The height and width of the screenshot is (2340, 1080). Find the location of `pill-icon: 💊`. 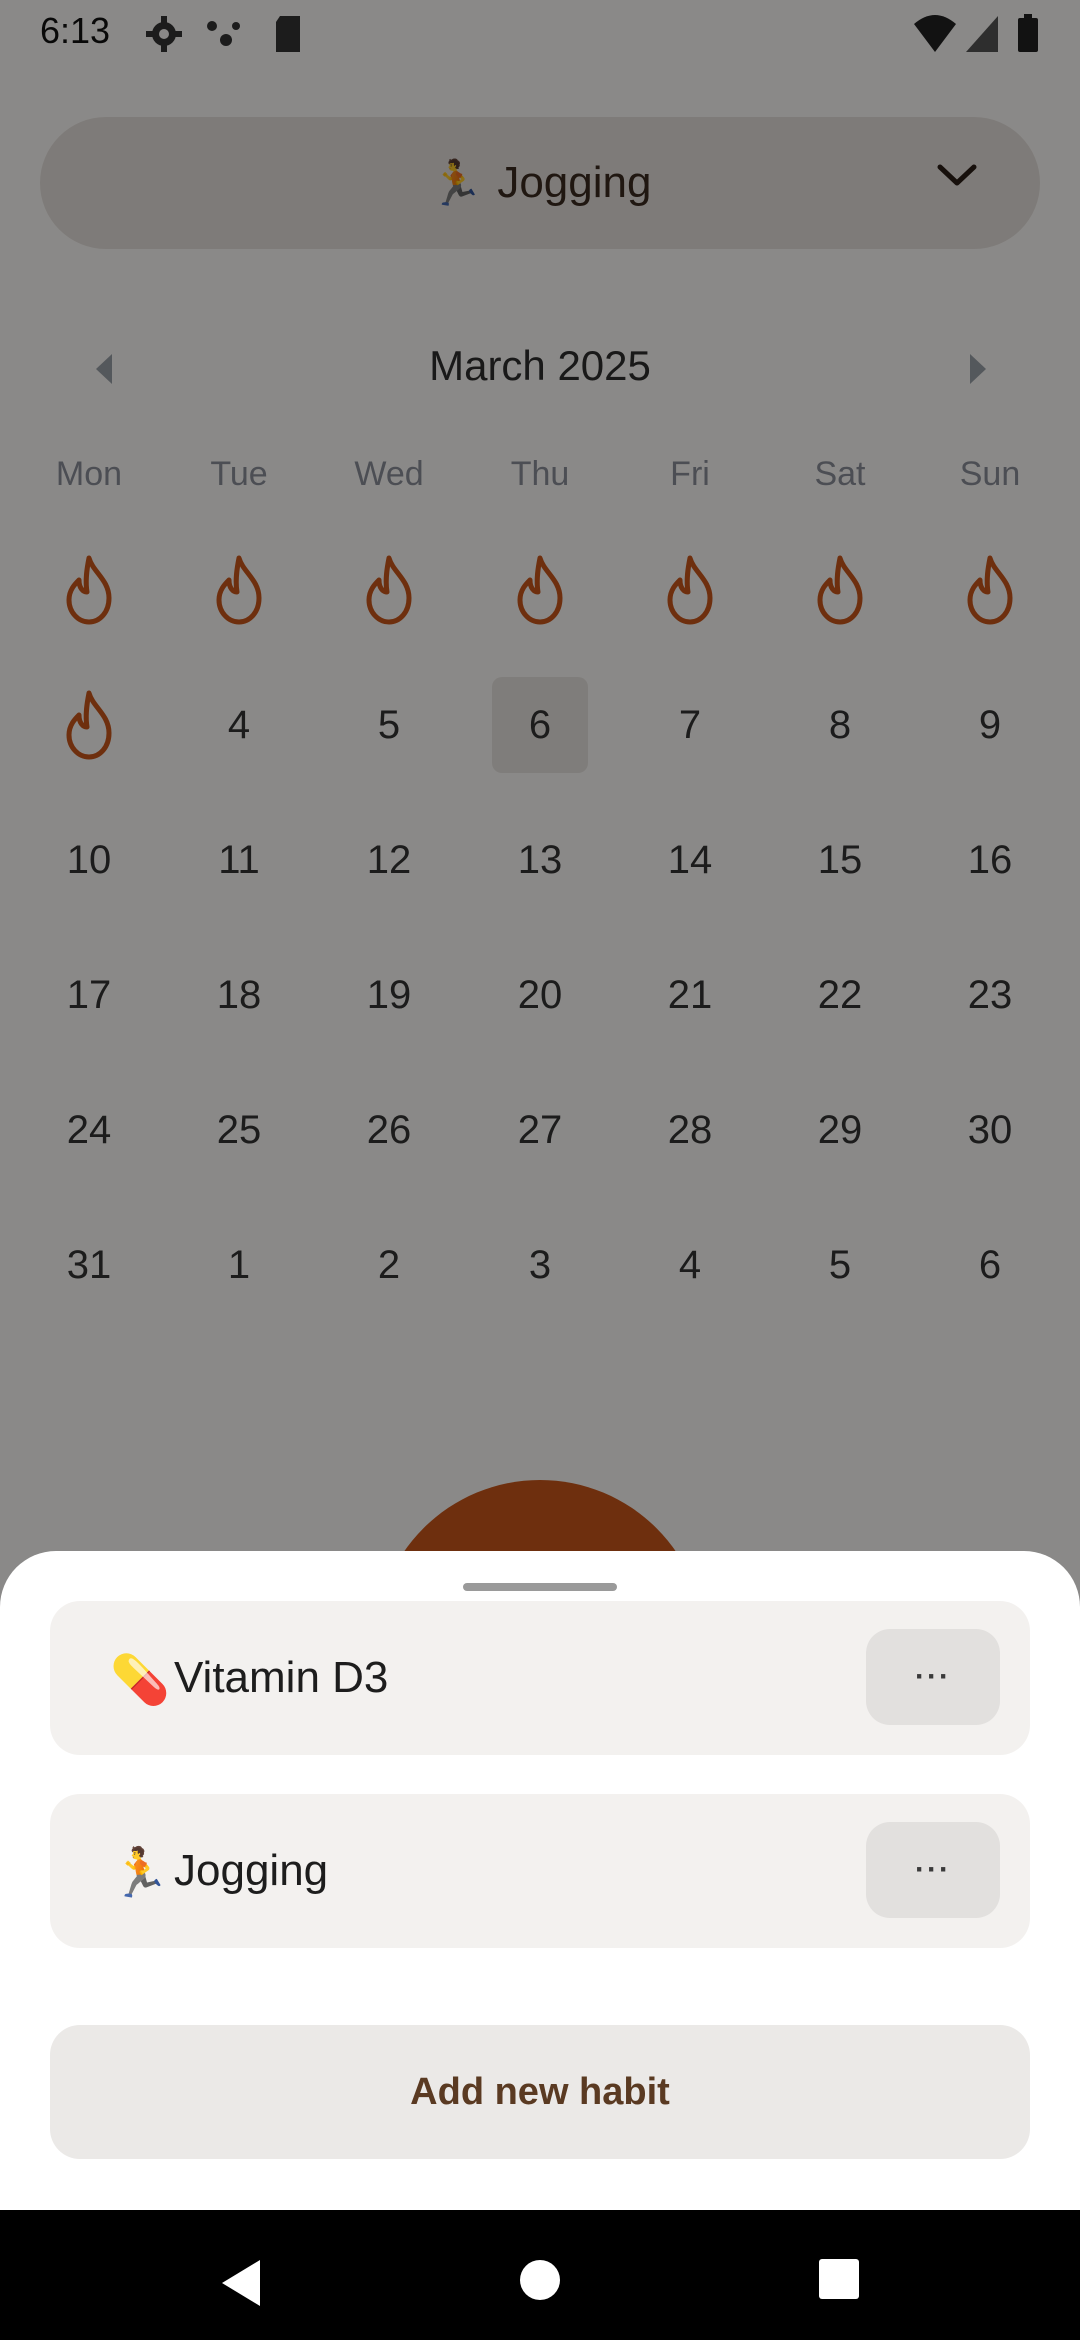

pill-icon: 💊 is located at coordinates (140, 1680).